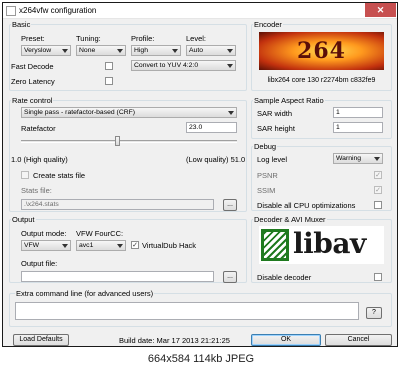 The height and width of the screenshot is (369, 402). What do you see at coordinates (33, 81) in the screenshot?
I see `zero-latency-label: Zero Latency` at bounding box center [33, 81].